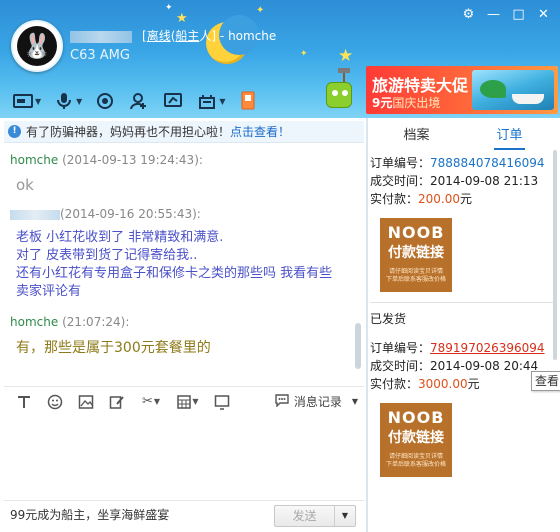 The image size is (560, 532). Describe the element at coordinates (416, 137) in the screenshot. I see `tab-profile: 档案` at that location.